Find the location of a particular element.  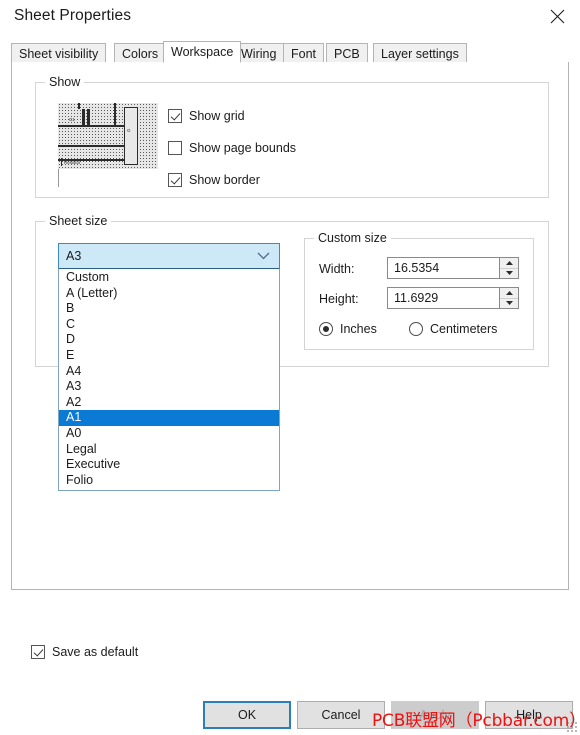

show-grid-label: Show grid is located at coordinates (217, 116).